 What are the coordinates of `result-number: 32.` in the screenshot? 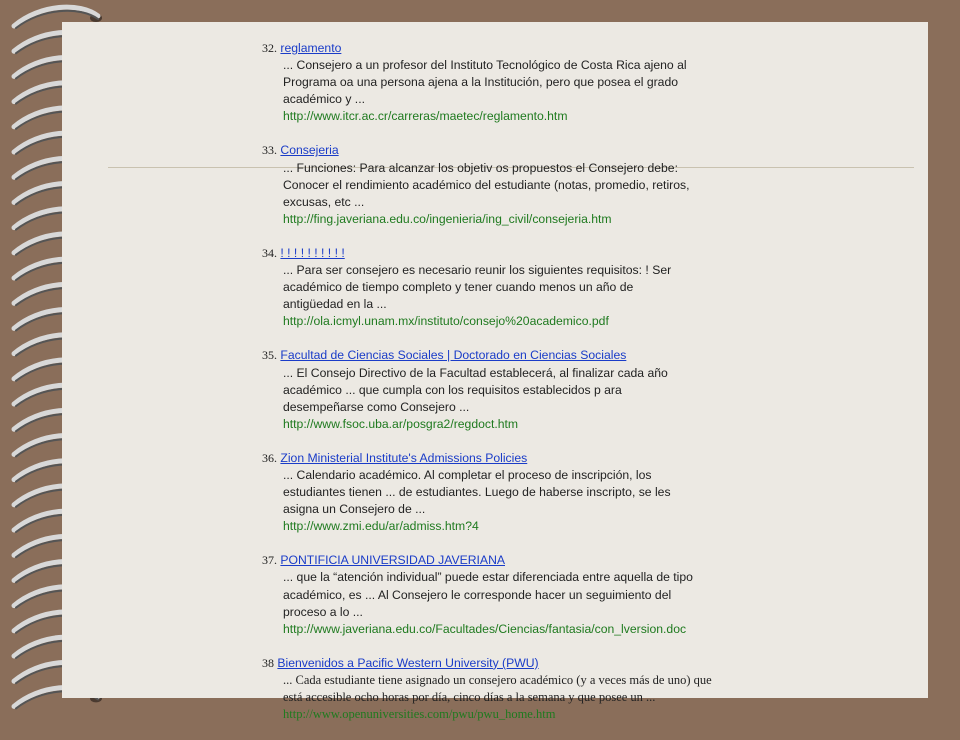 It's located at (269, 48).